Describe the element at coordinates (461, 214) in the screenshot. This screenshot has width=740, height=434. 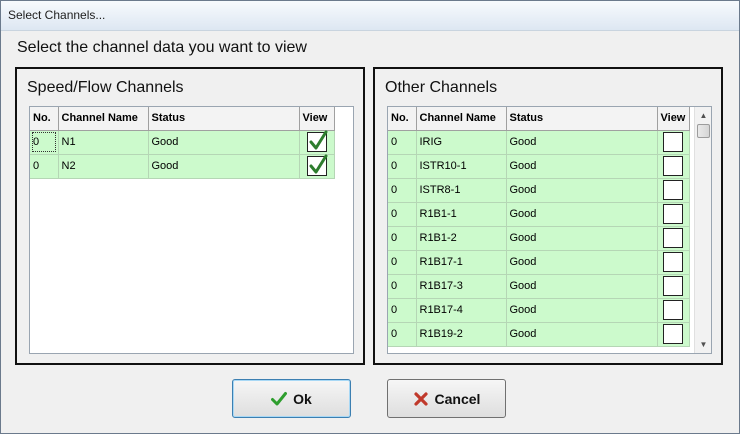
I see `cell-channel-name: R1B1-1` at that location.